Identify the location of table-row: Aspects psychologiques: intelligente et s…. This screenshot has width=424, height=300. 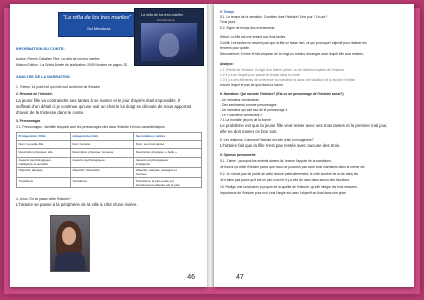
(109, 162).